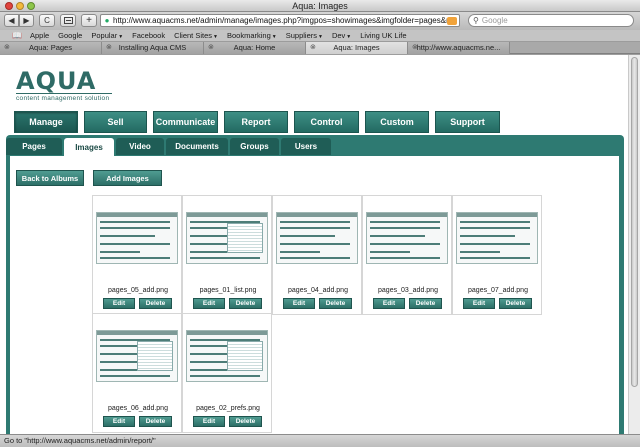 The image size is (640, 447). I want to click on bookmark-item: Suppliers▼, so click(304, 35).